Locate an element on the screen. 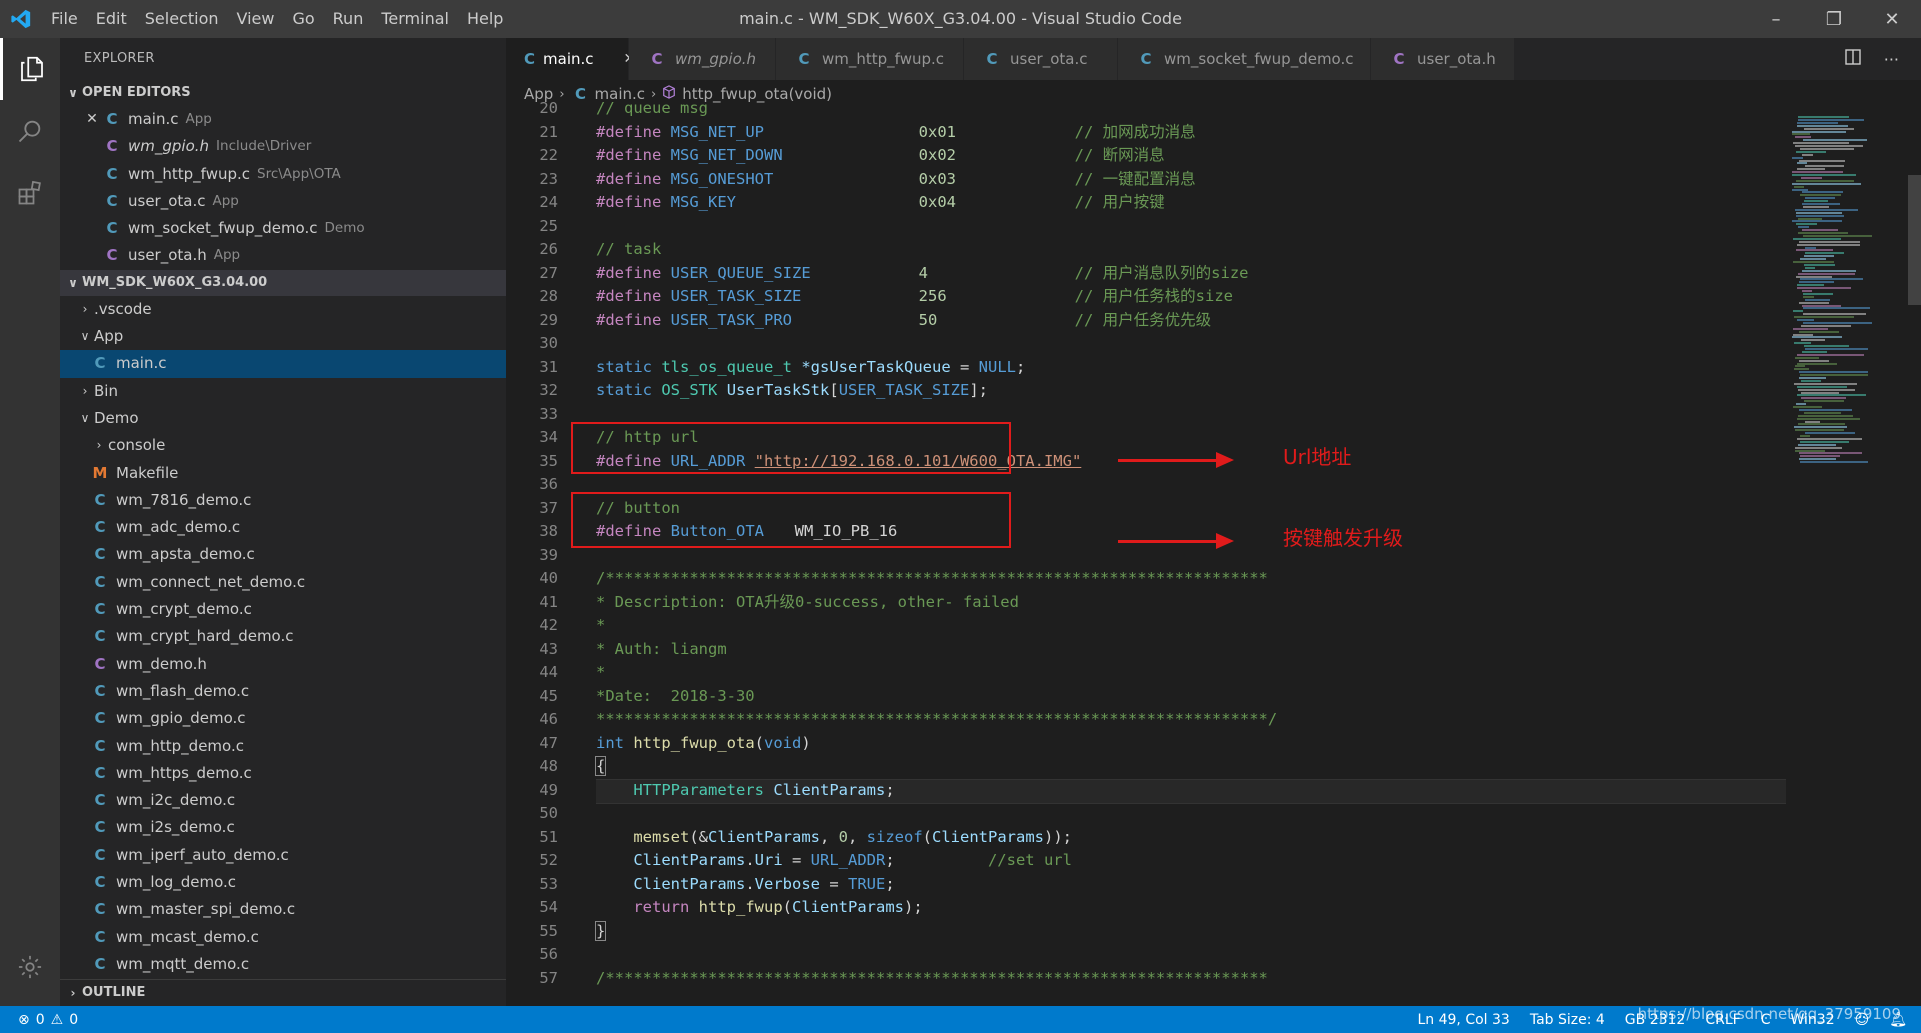 The width and height of the screenshot is (1921, 1033). tree-item-label: wm_log_demo.c is located at coordinates (176, 882).